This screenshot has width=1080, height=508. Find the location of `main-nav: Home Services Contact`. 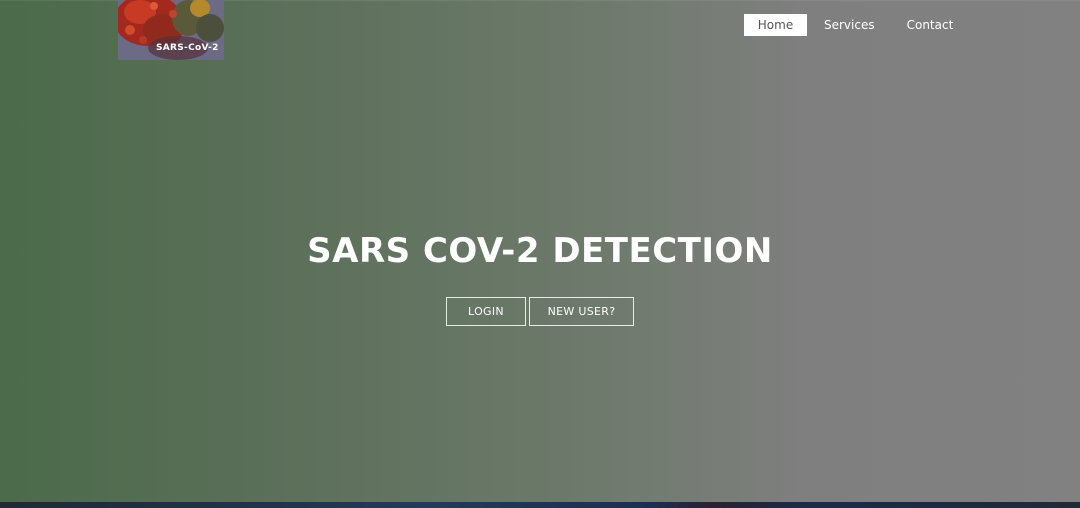

main-nav: Home Services Contact is located at coordinates (848, 25).